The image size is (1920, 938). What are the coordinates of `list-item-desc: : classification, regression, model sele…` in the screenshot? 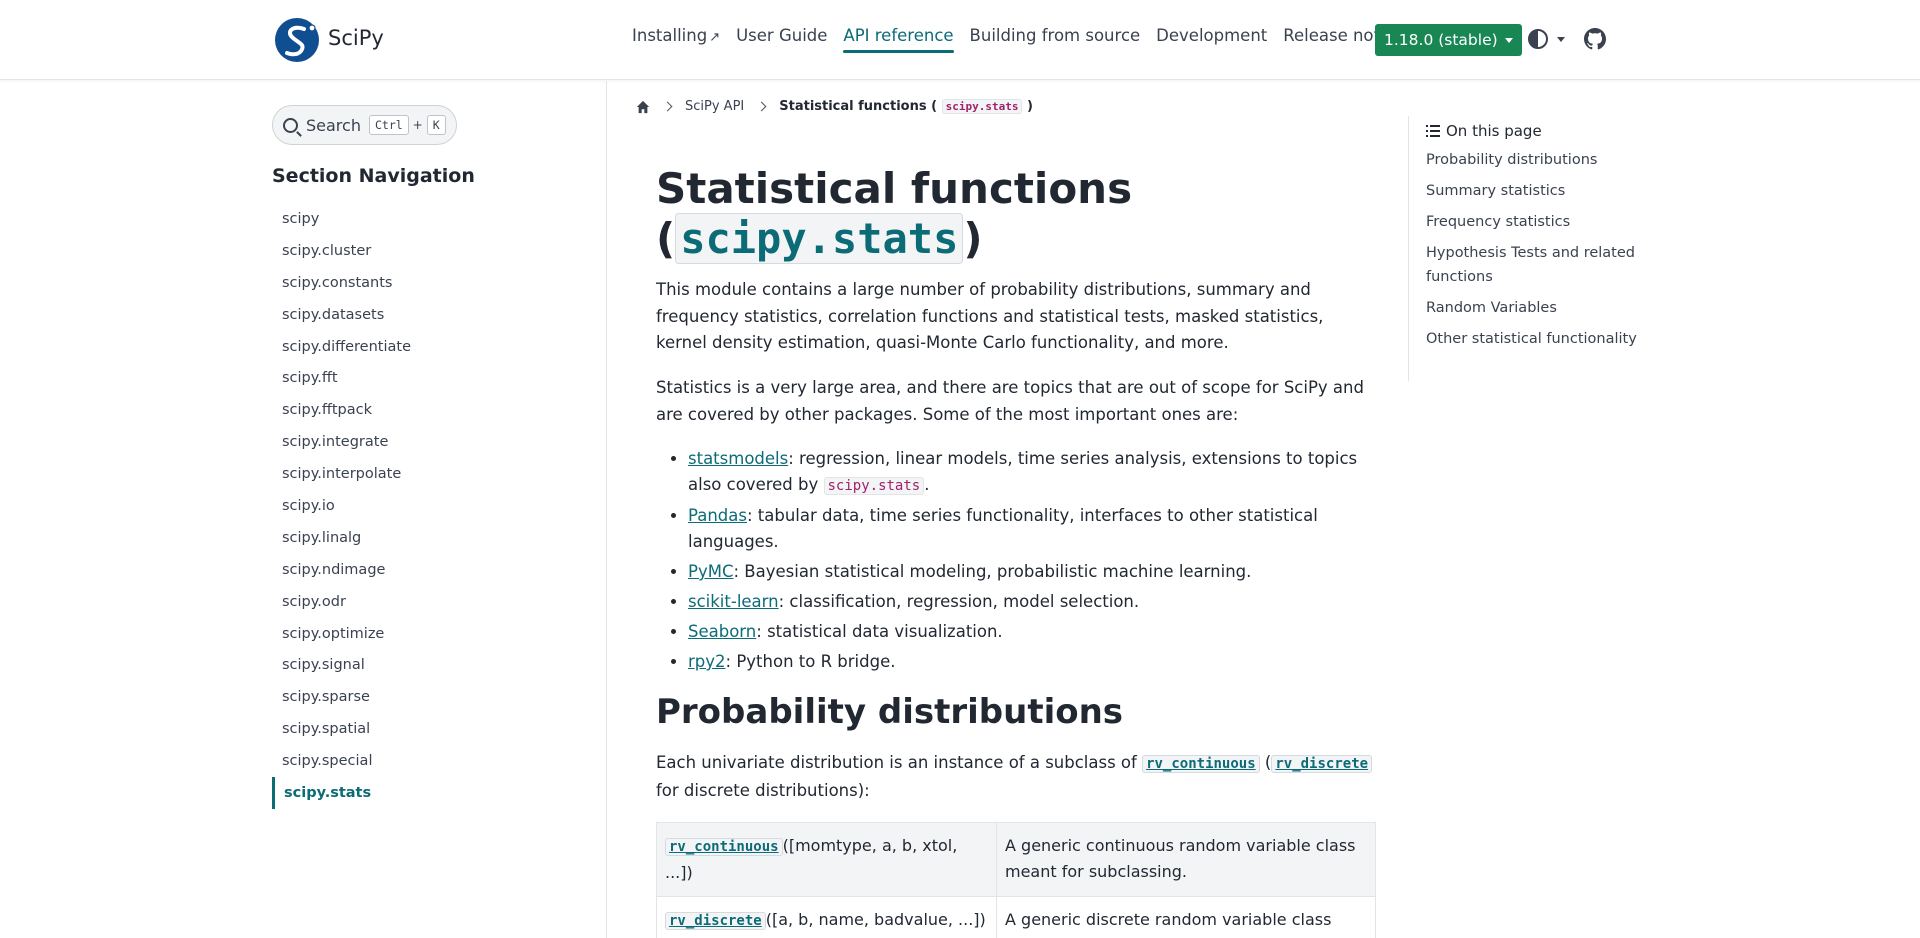 It's located at (959, 601).